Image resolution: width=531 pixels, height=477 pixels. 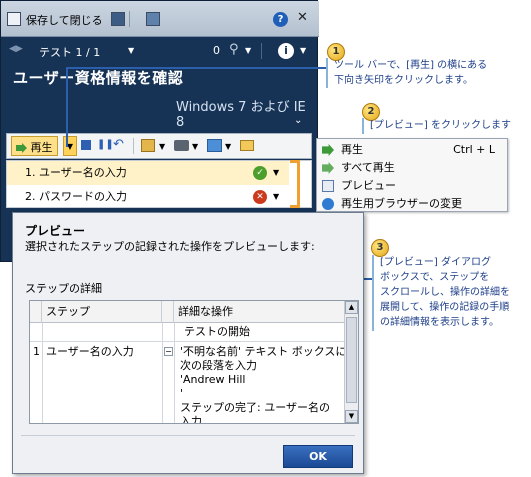 What do you see at coordinates (228, 146) in the screenshot?
I see `system-info-menu-chevron-icon: ▼` at bounding box center [228, 146].